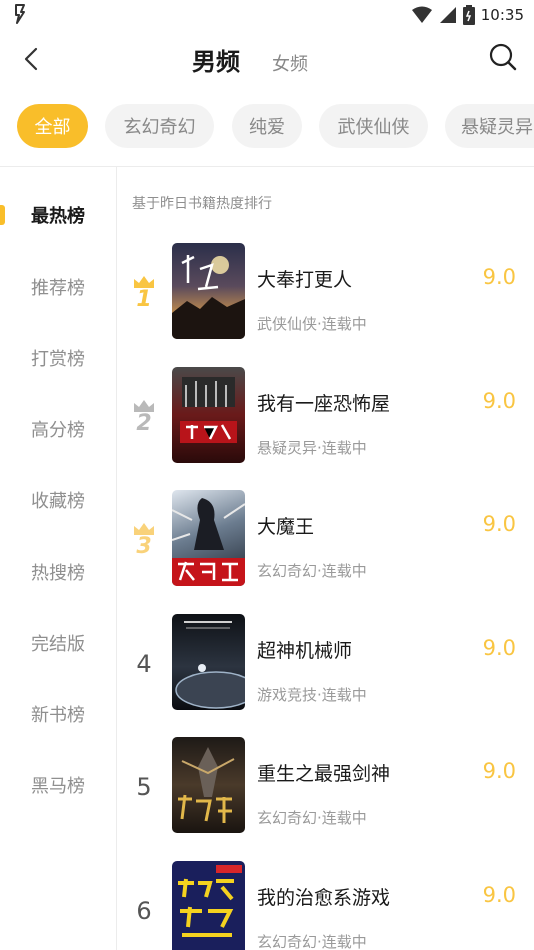  I want to click on sidebar-item-hottest: 最热榜, so click(58, 215).